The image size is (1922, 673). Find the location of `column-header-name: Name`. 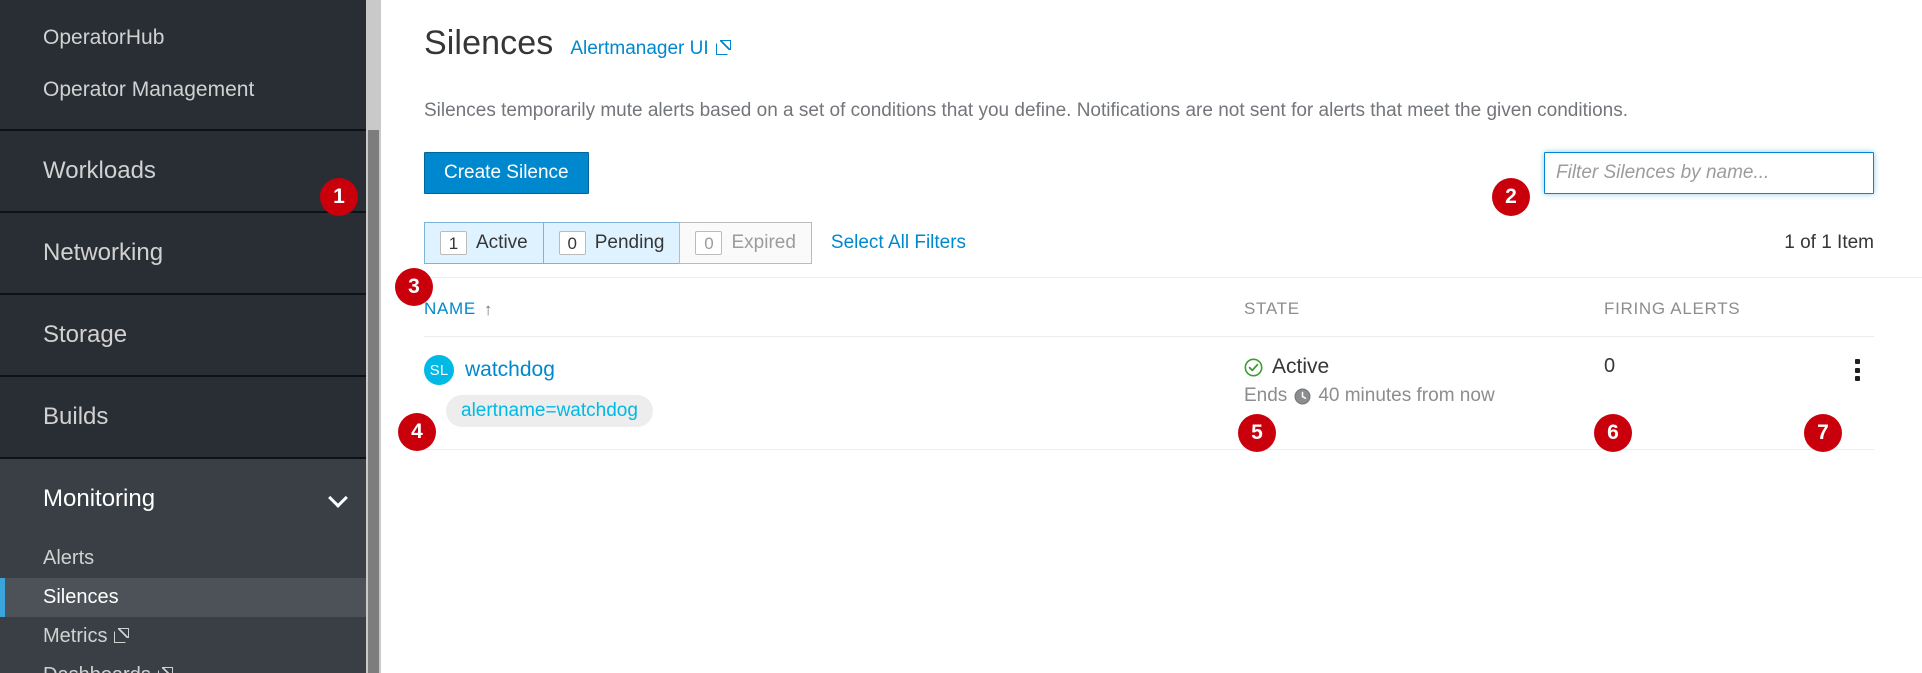

column-header-name: Name is located at coordinates (450, 308).